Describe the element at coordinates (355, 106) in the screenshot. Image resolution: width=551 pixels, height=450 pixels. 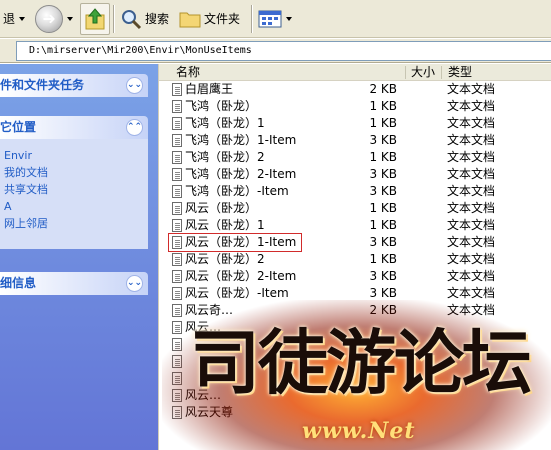
I see `file-row: 飞鸿（卧龙） 1 KB 文本文档` at that location.